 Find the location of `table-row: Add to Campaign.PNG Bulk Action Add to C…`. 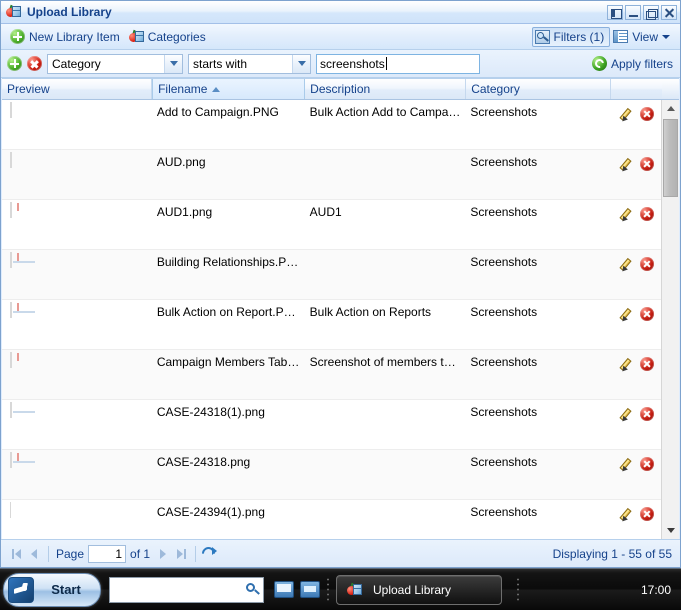

table-row: Add to Campaign.PNG Bulk Action Add to C… is located at coordinates (331, 125).